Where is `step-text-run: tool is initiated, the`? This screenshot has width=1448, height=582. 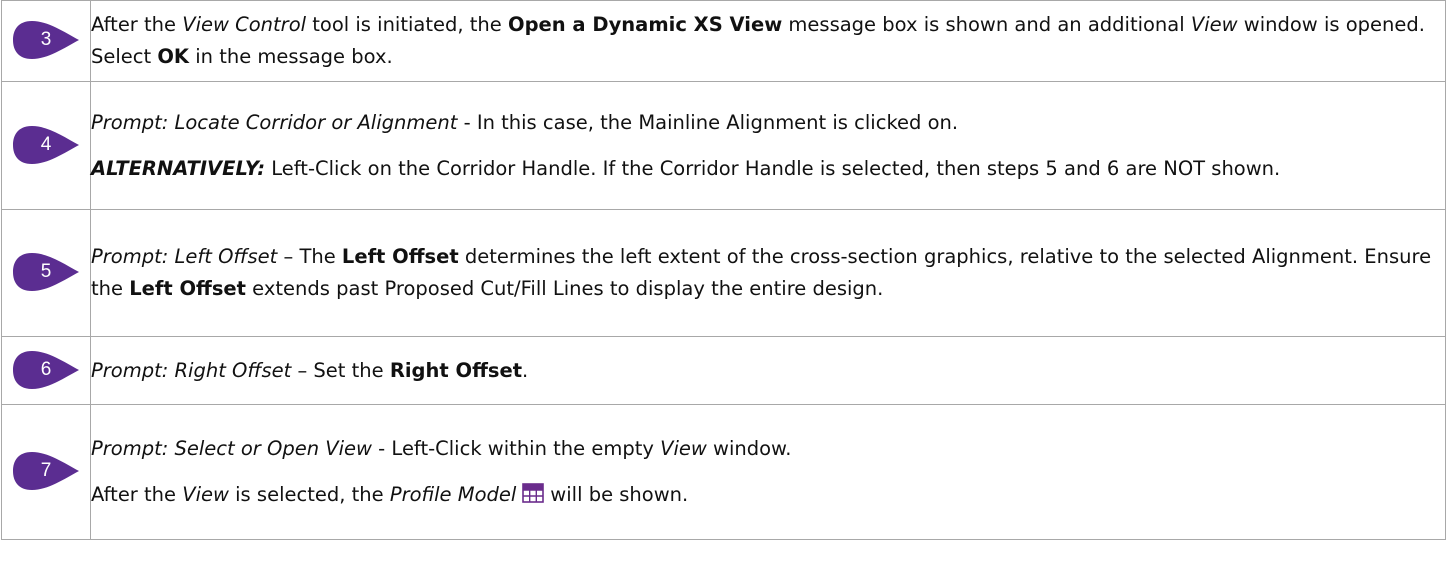 step-text-run: tool is initiated, the is located at coordinates (407, 24).